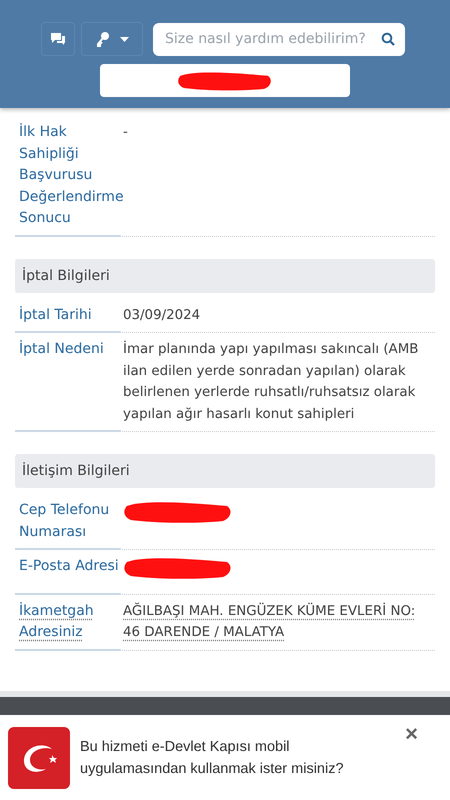  What do you see at coordinates (103, 39) in the screenshot?
I see `key-icon` at bounding box center [103, 39].